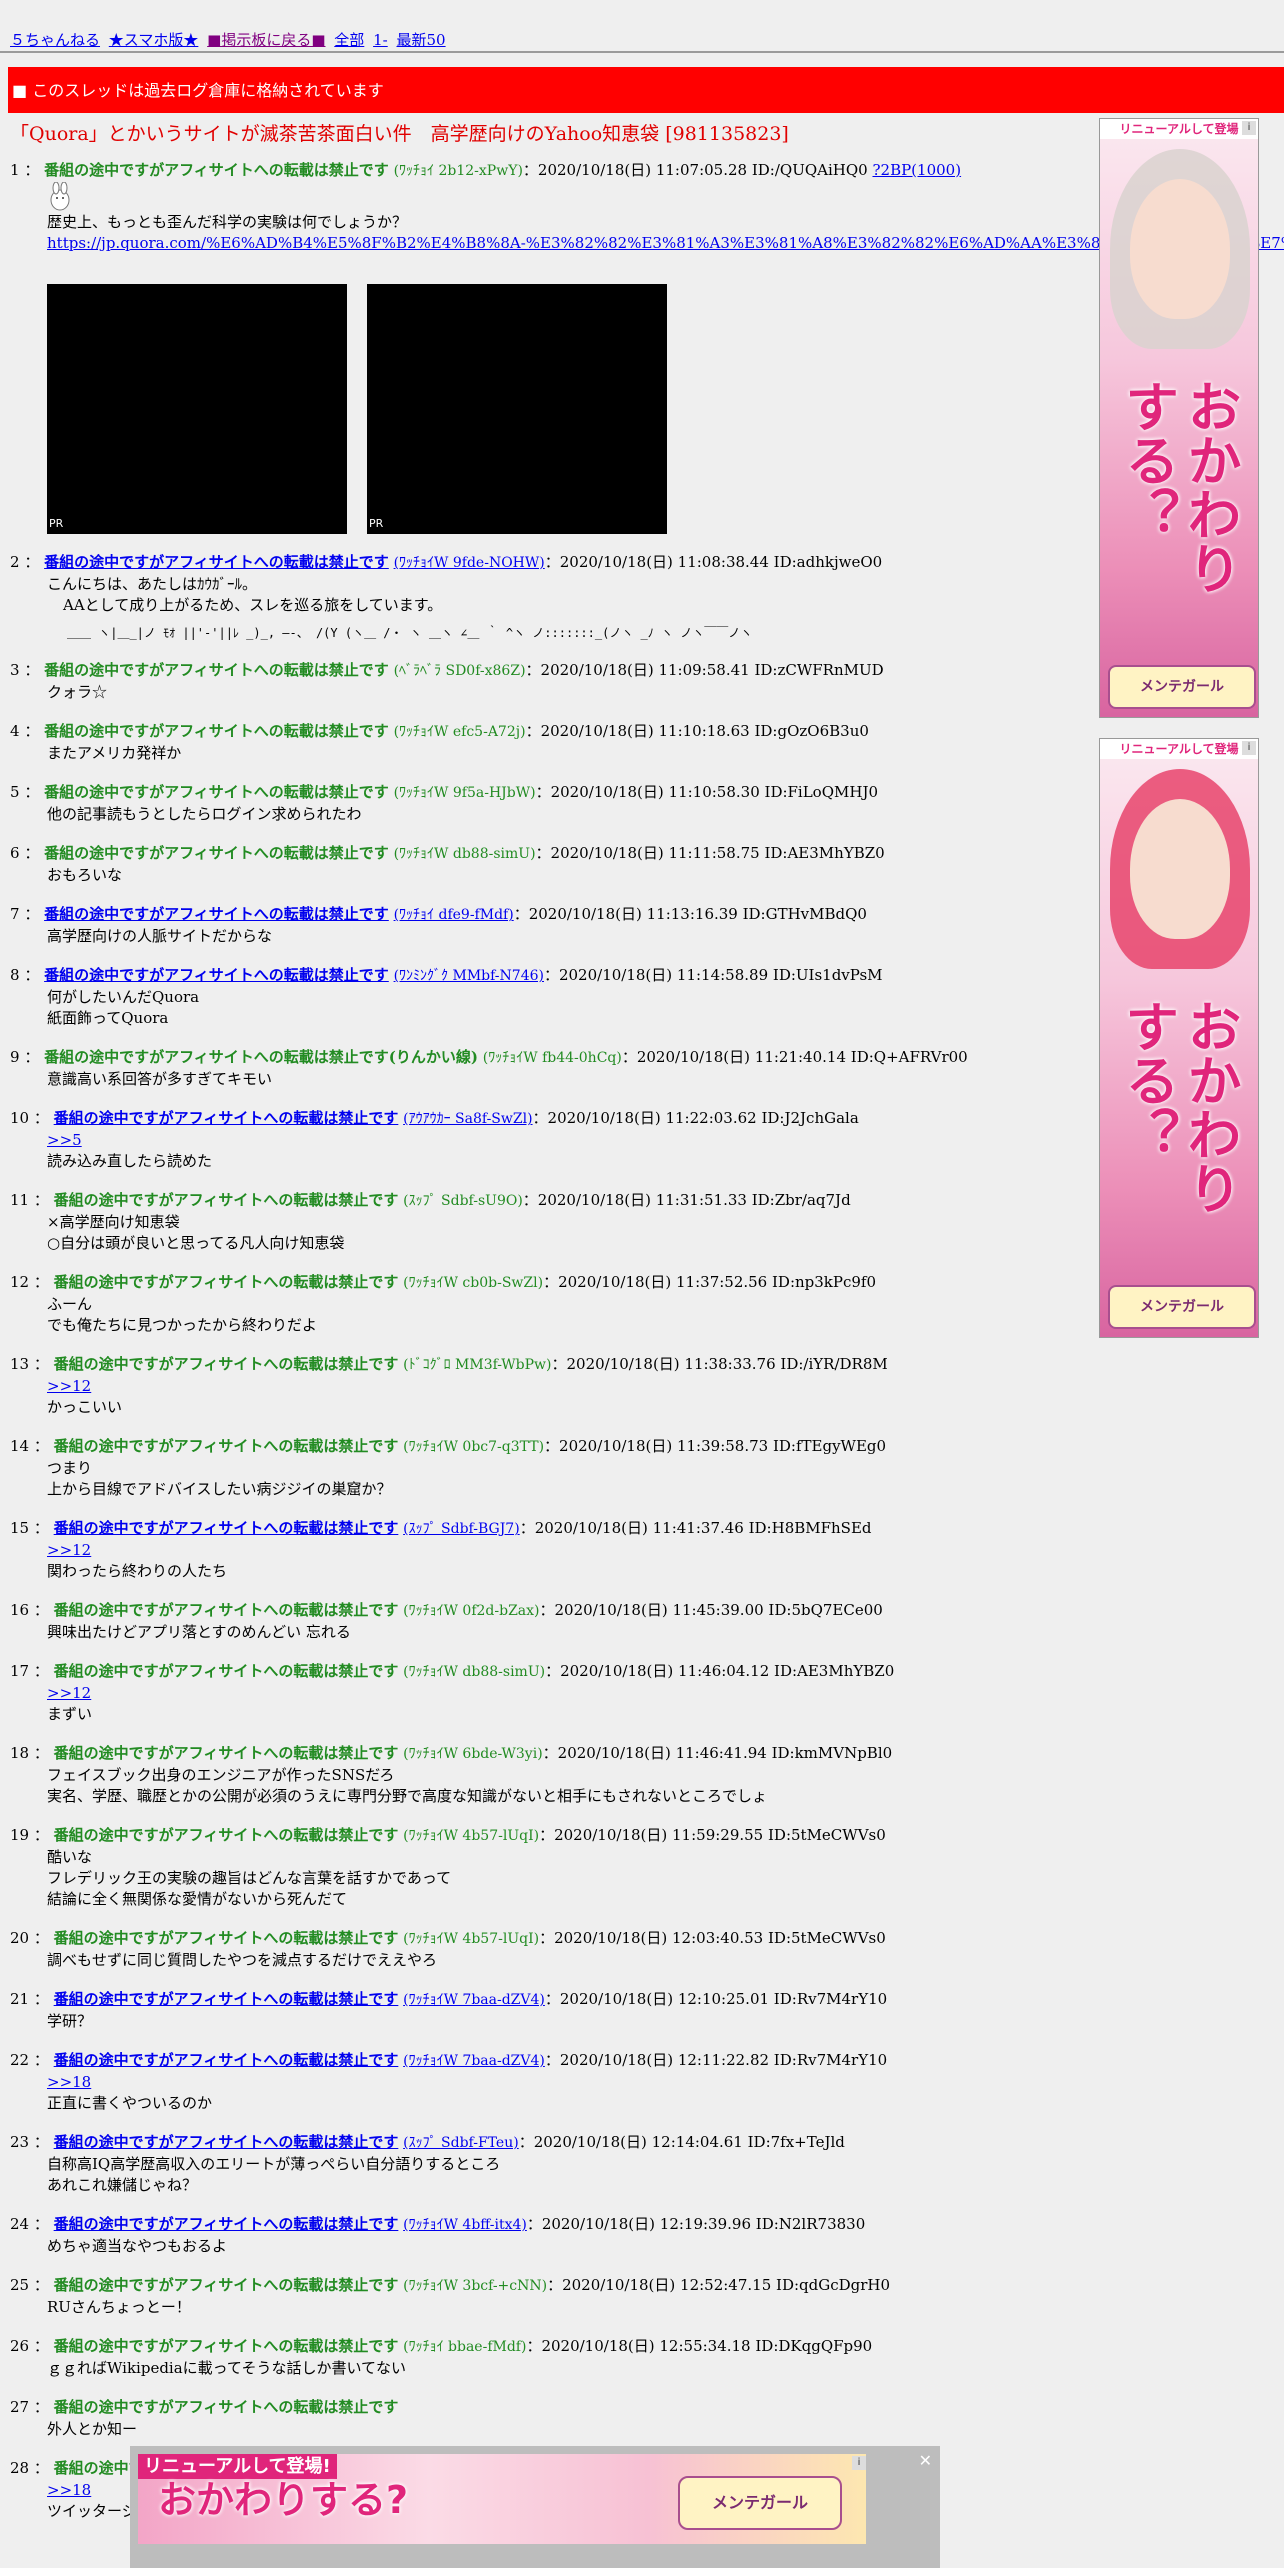 The height and width of the screenshot is (2568, 1284). I want to click on poster-trip: (ｽｯﾌﾟ Sdbf-FTeu), so click(461, 2143).